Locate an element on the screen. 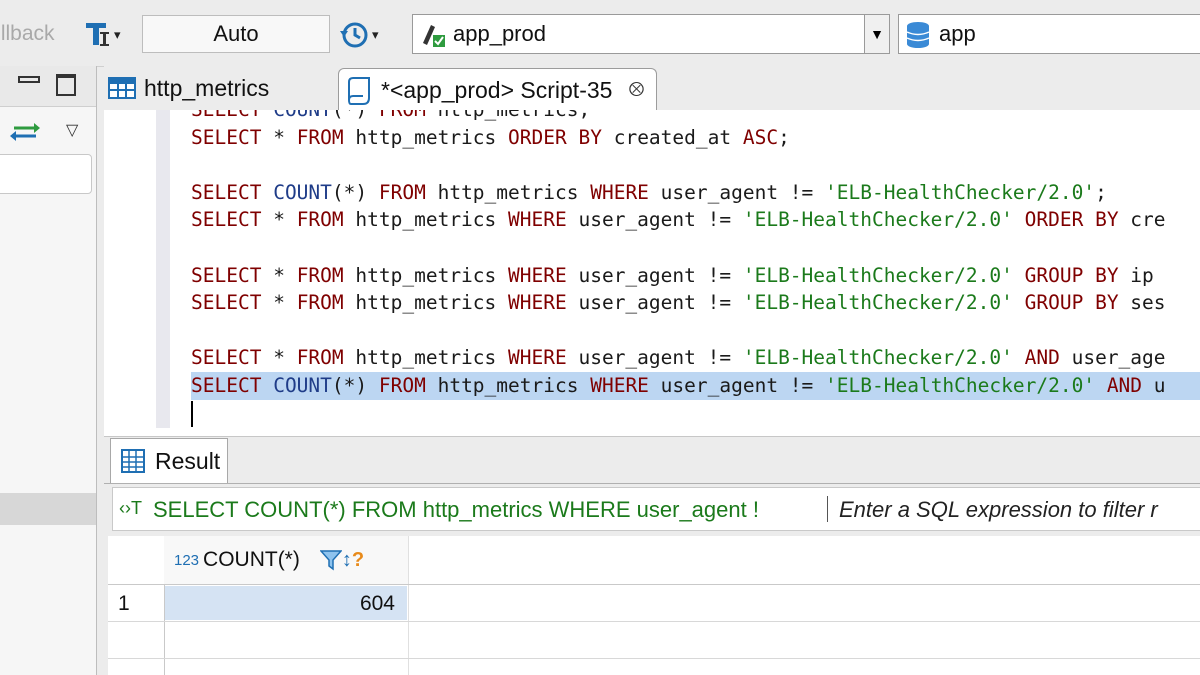 This screenshot has width=1200, height=675. connection-dropdown-arrow: ▼ is located at coordinates (876, 34).